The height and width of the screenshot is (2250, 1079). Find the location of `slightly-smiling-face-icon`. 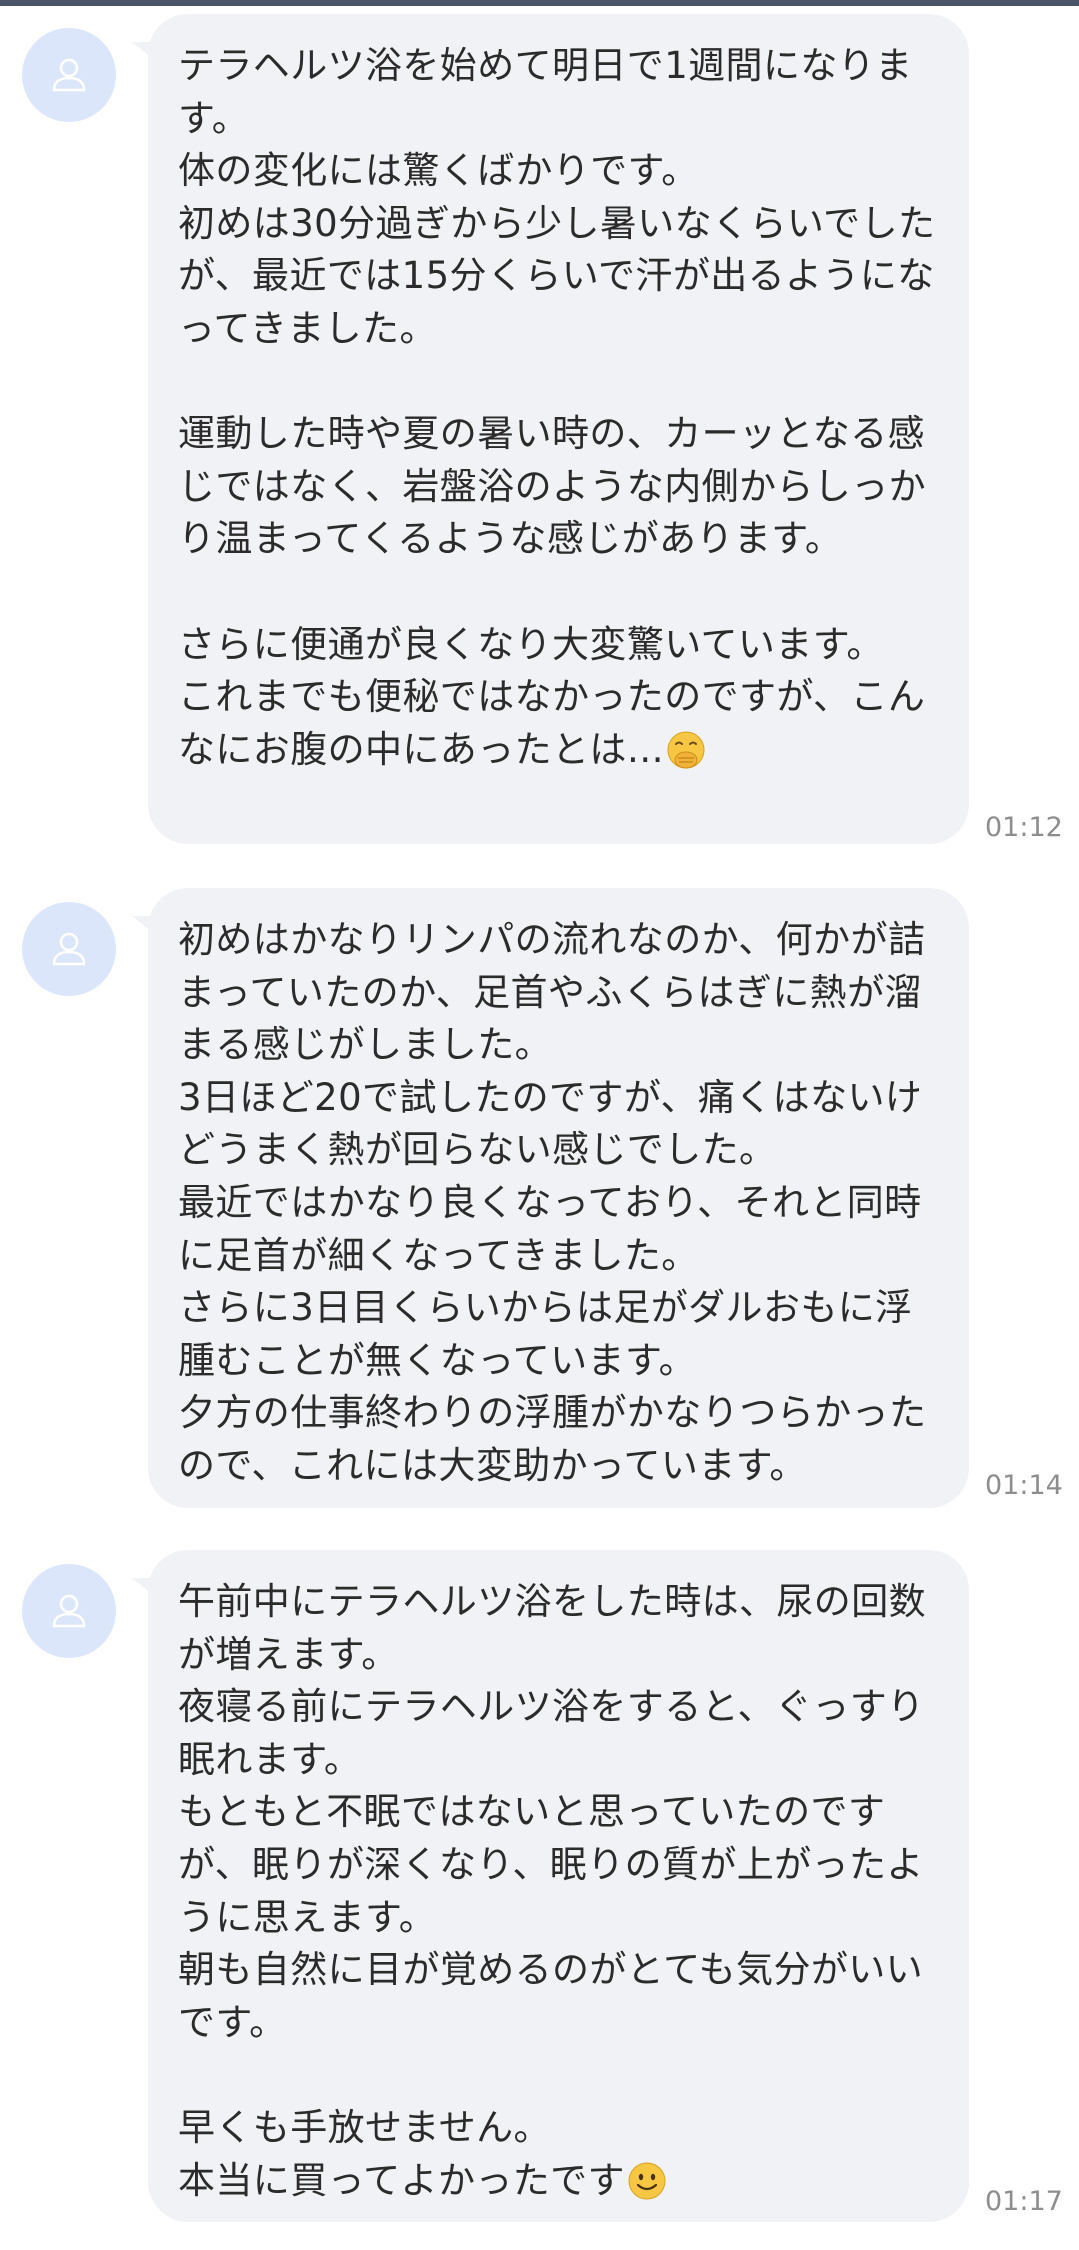

slightly-smiling-face-icon is located at coordinates (647, 2188).